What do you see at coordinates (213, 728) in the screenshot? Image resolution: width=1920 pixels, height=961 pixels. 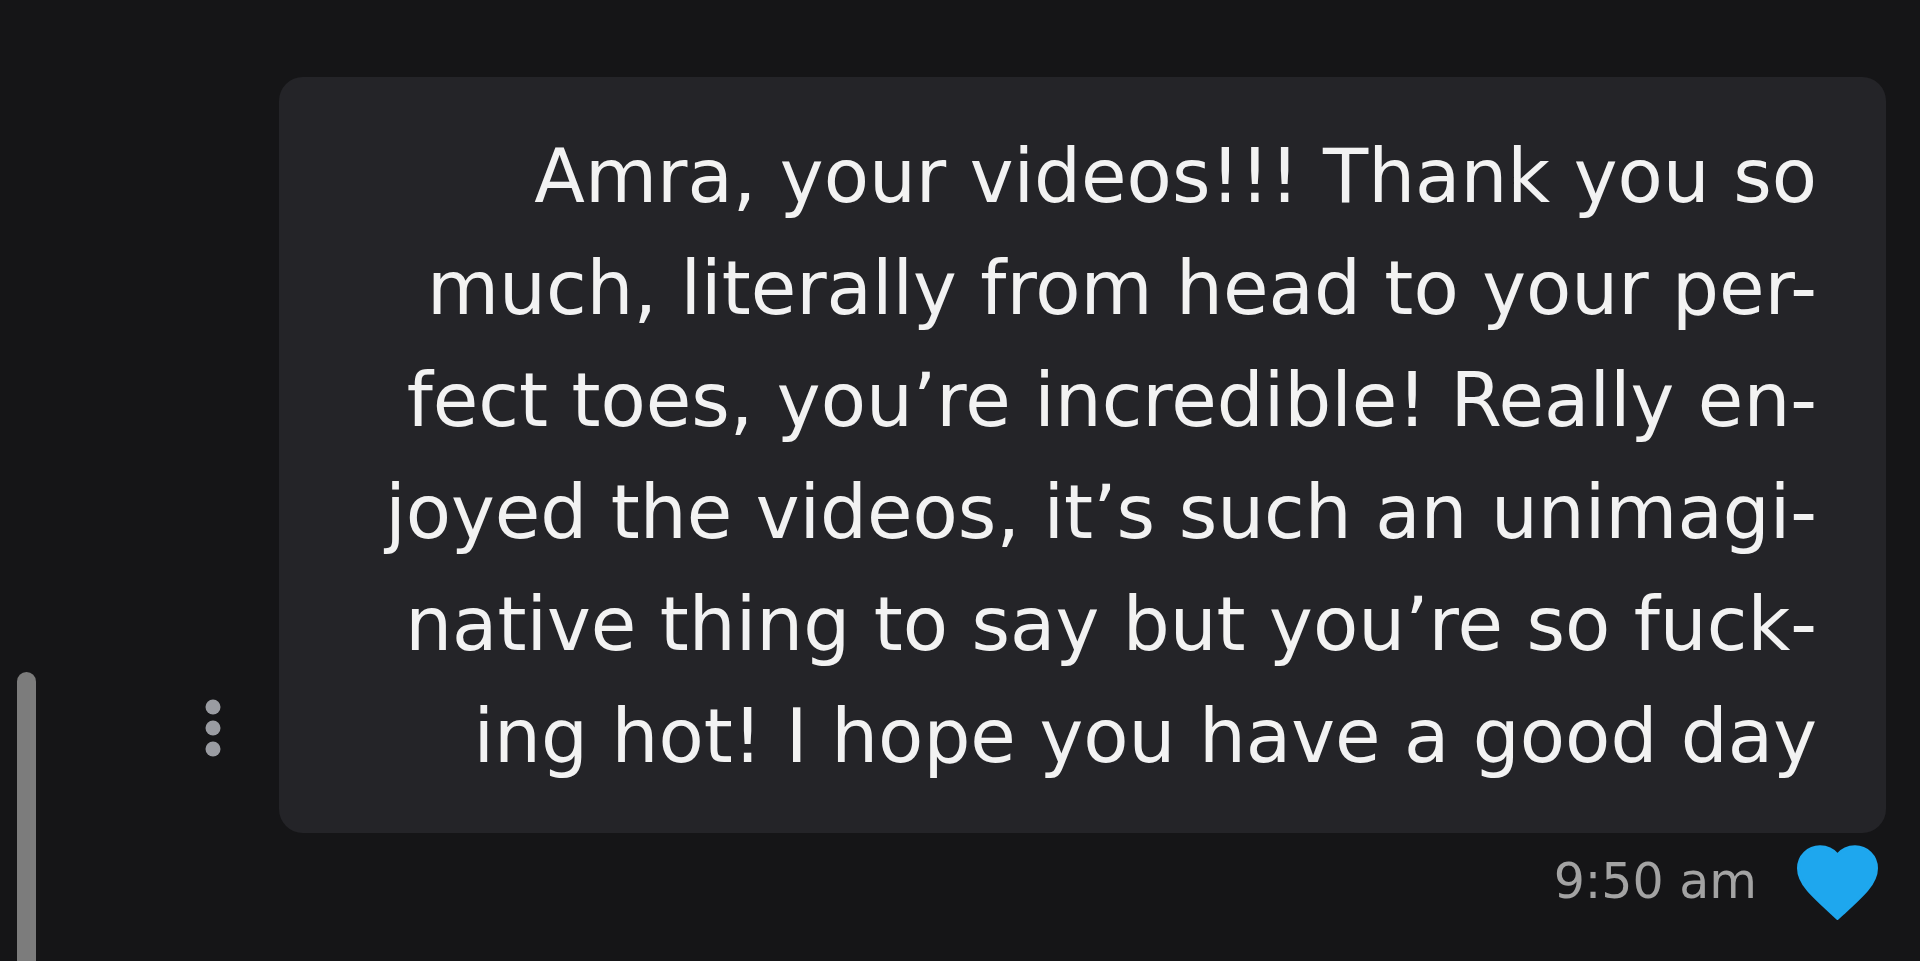 I see `more-options-icon` at bounding box center [213, 728].